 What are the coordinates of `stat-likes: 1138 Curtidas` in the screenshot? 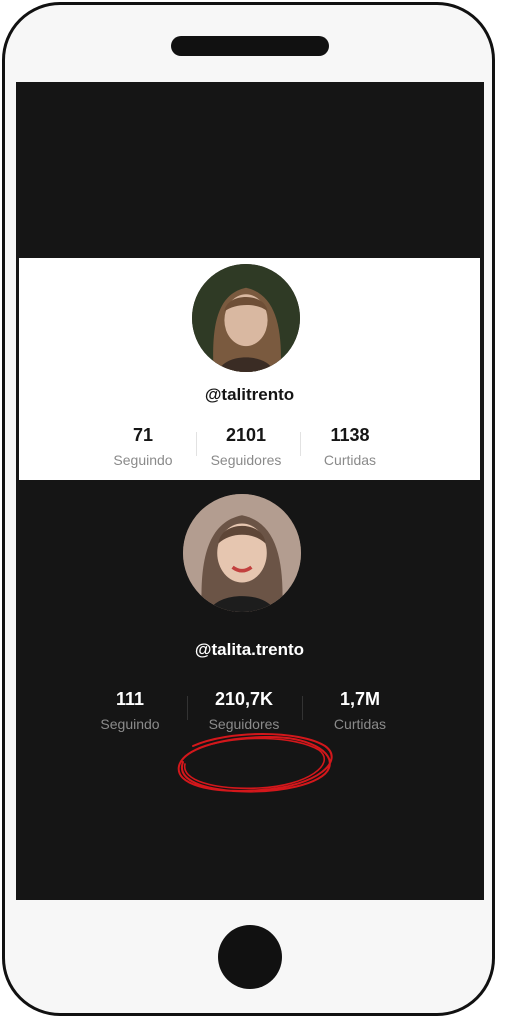 It's located at (350, 447).